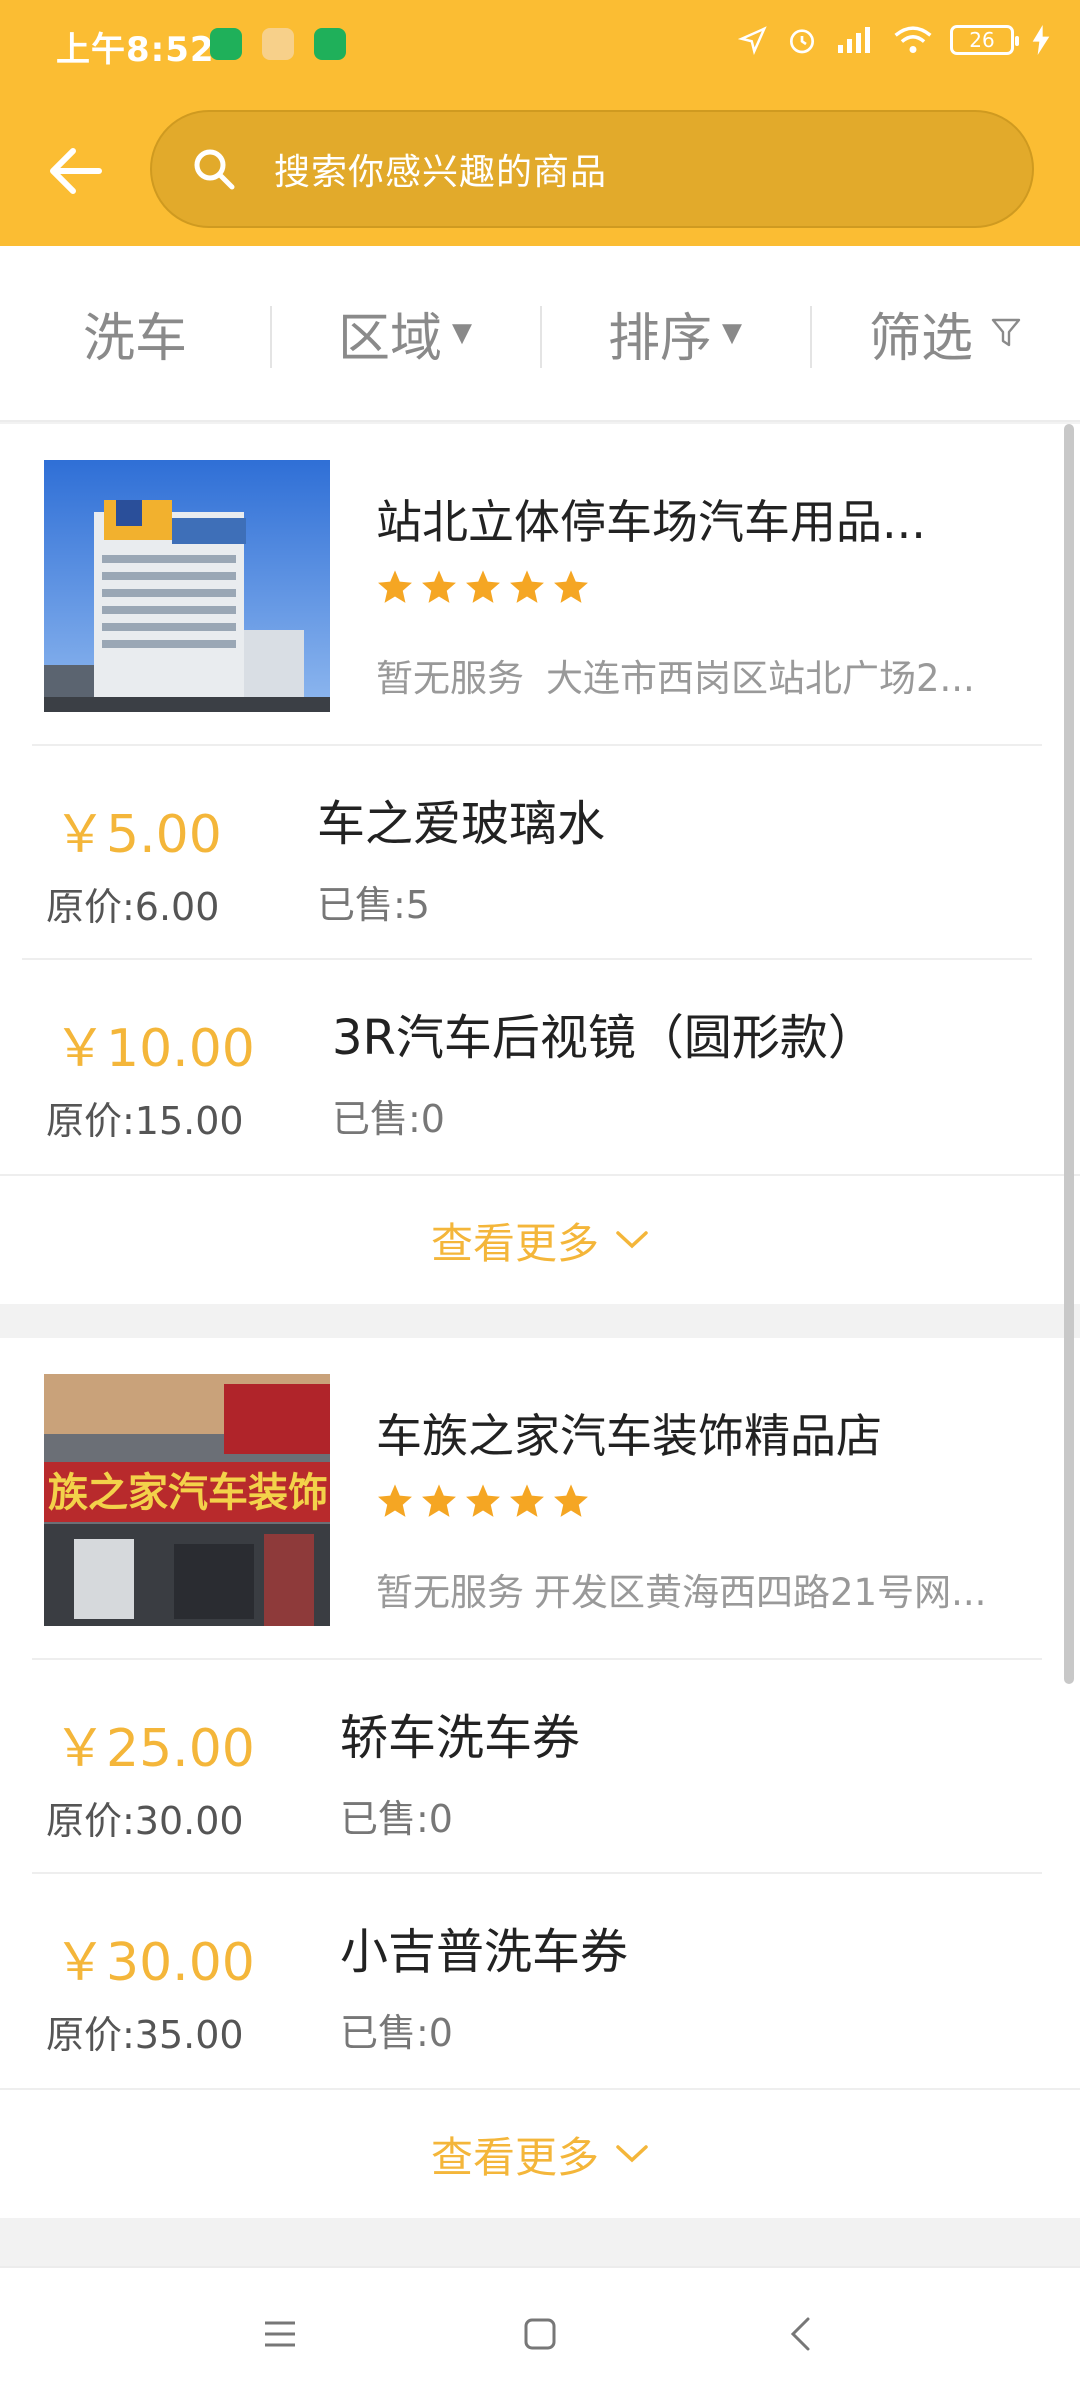 The image size is (1080, 2400). Describe the element at coordinates (135, 50) in the screenshot. I see `status-time: 上午8:52` at that location.